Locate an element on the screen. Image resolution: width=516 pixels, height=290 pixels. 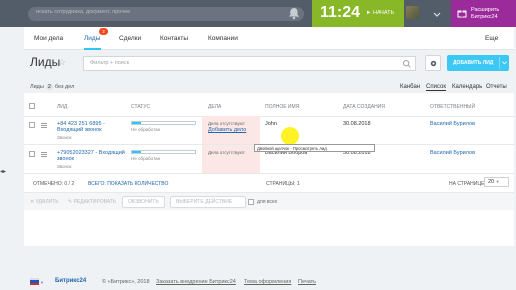
print-link: Печать is located at coordinates (307, 282).